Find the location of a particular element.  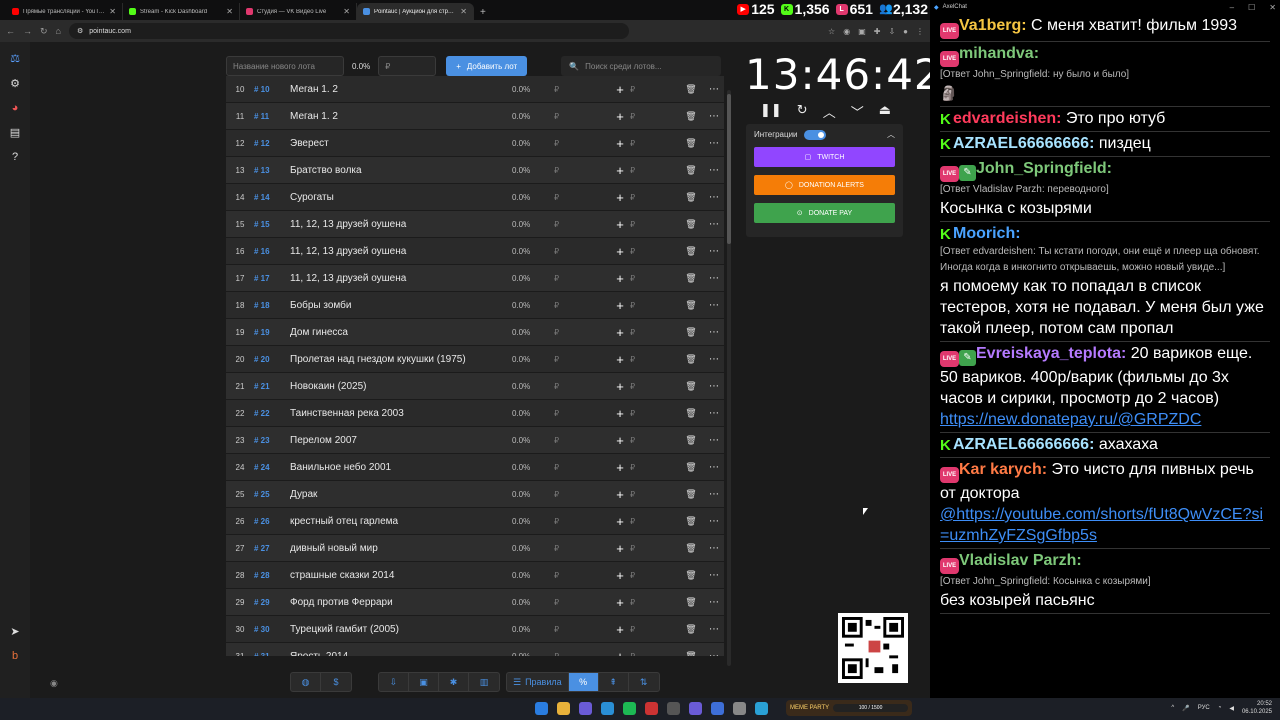

history-icon: ▤ is located at coordinates (15, 132).